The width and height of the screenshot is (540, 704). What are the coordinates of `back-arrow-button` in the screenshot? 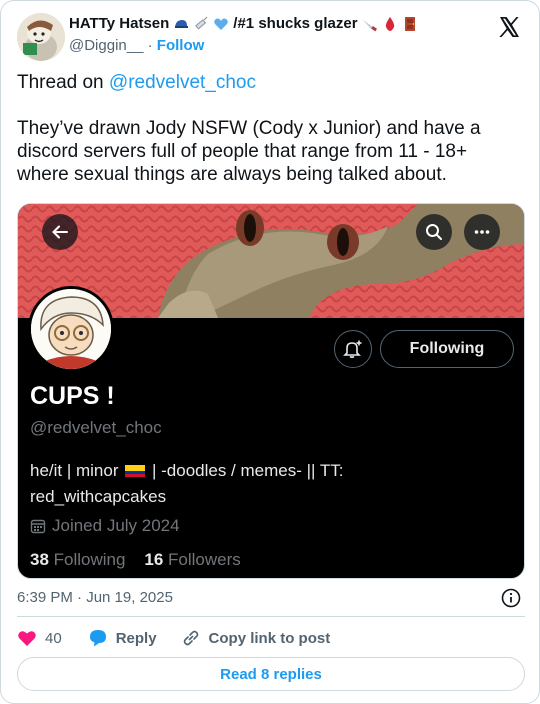 It's located at (60, 232).